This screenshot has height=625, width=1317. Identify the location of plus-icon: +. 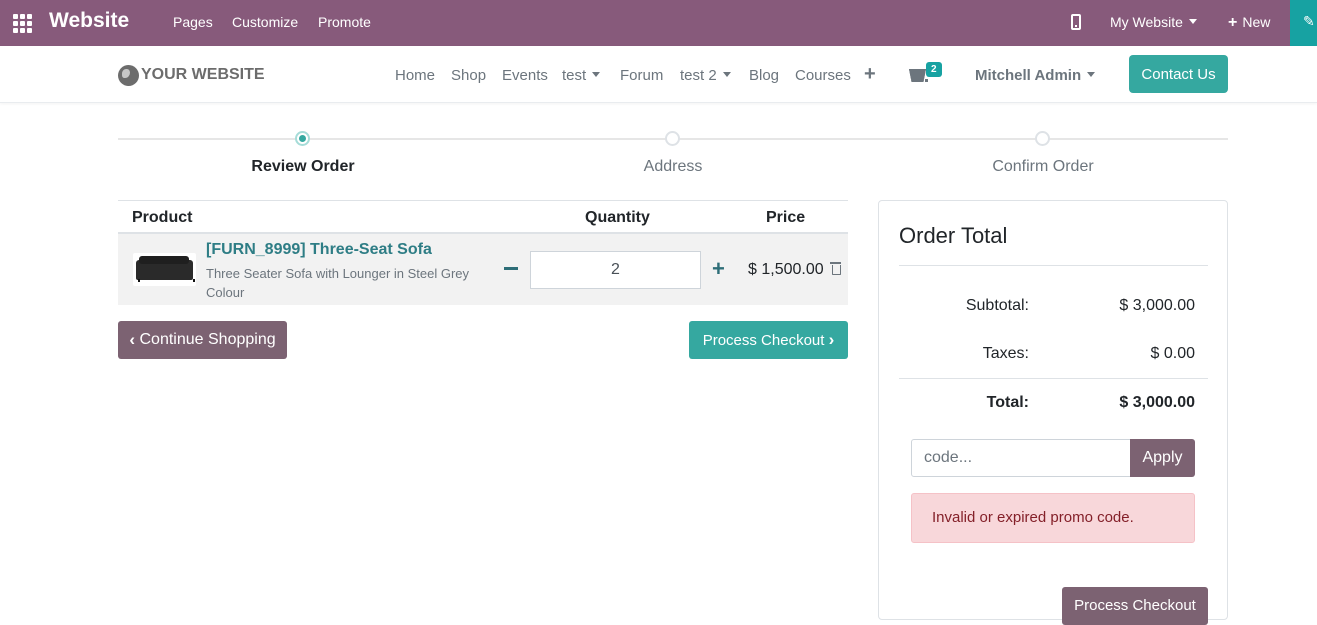
(1233, 22).